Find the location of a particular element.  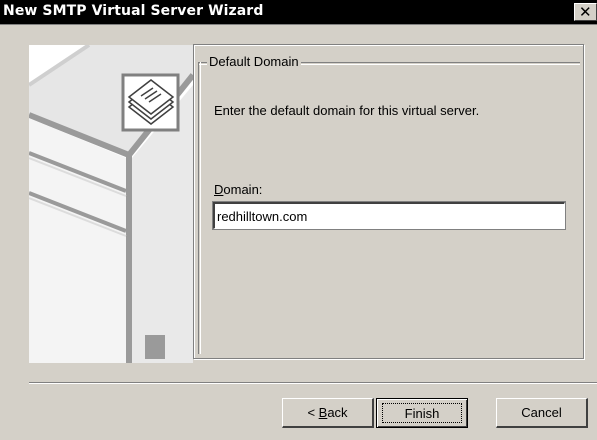

title-bar: New SMTP Virtual Server Wizard ✕ is located at coordinates (298, 12).